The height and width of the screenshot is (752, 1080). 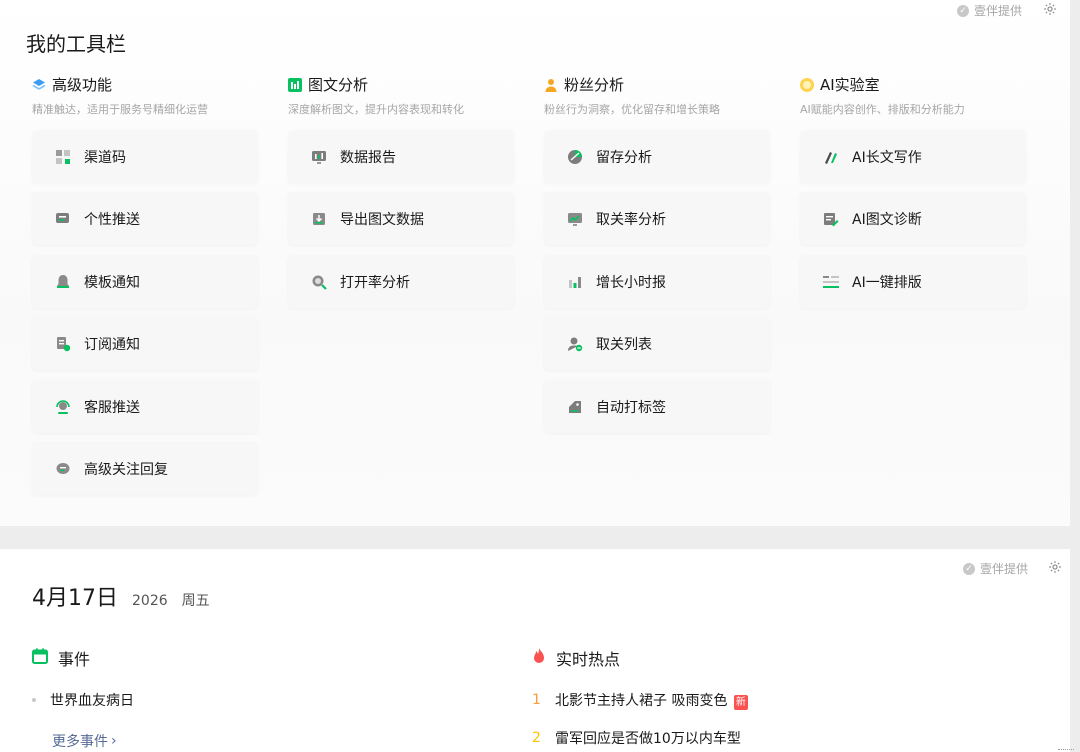 What do you see at coordinates (631, 219) in the screenshot?
I see `tool-label: 取关率分析` at bounding box center [631, 219].